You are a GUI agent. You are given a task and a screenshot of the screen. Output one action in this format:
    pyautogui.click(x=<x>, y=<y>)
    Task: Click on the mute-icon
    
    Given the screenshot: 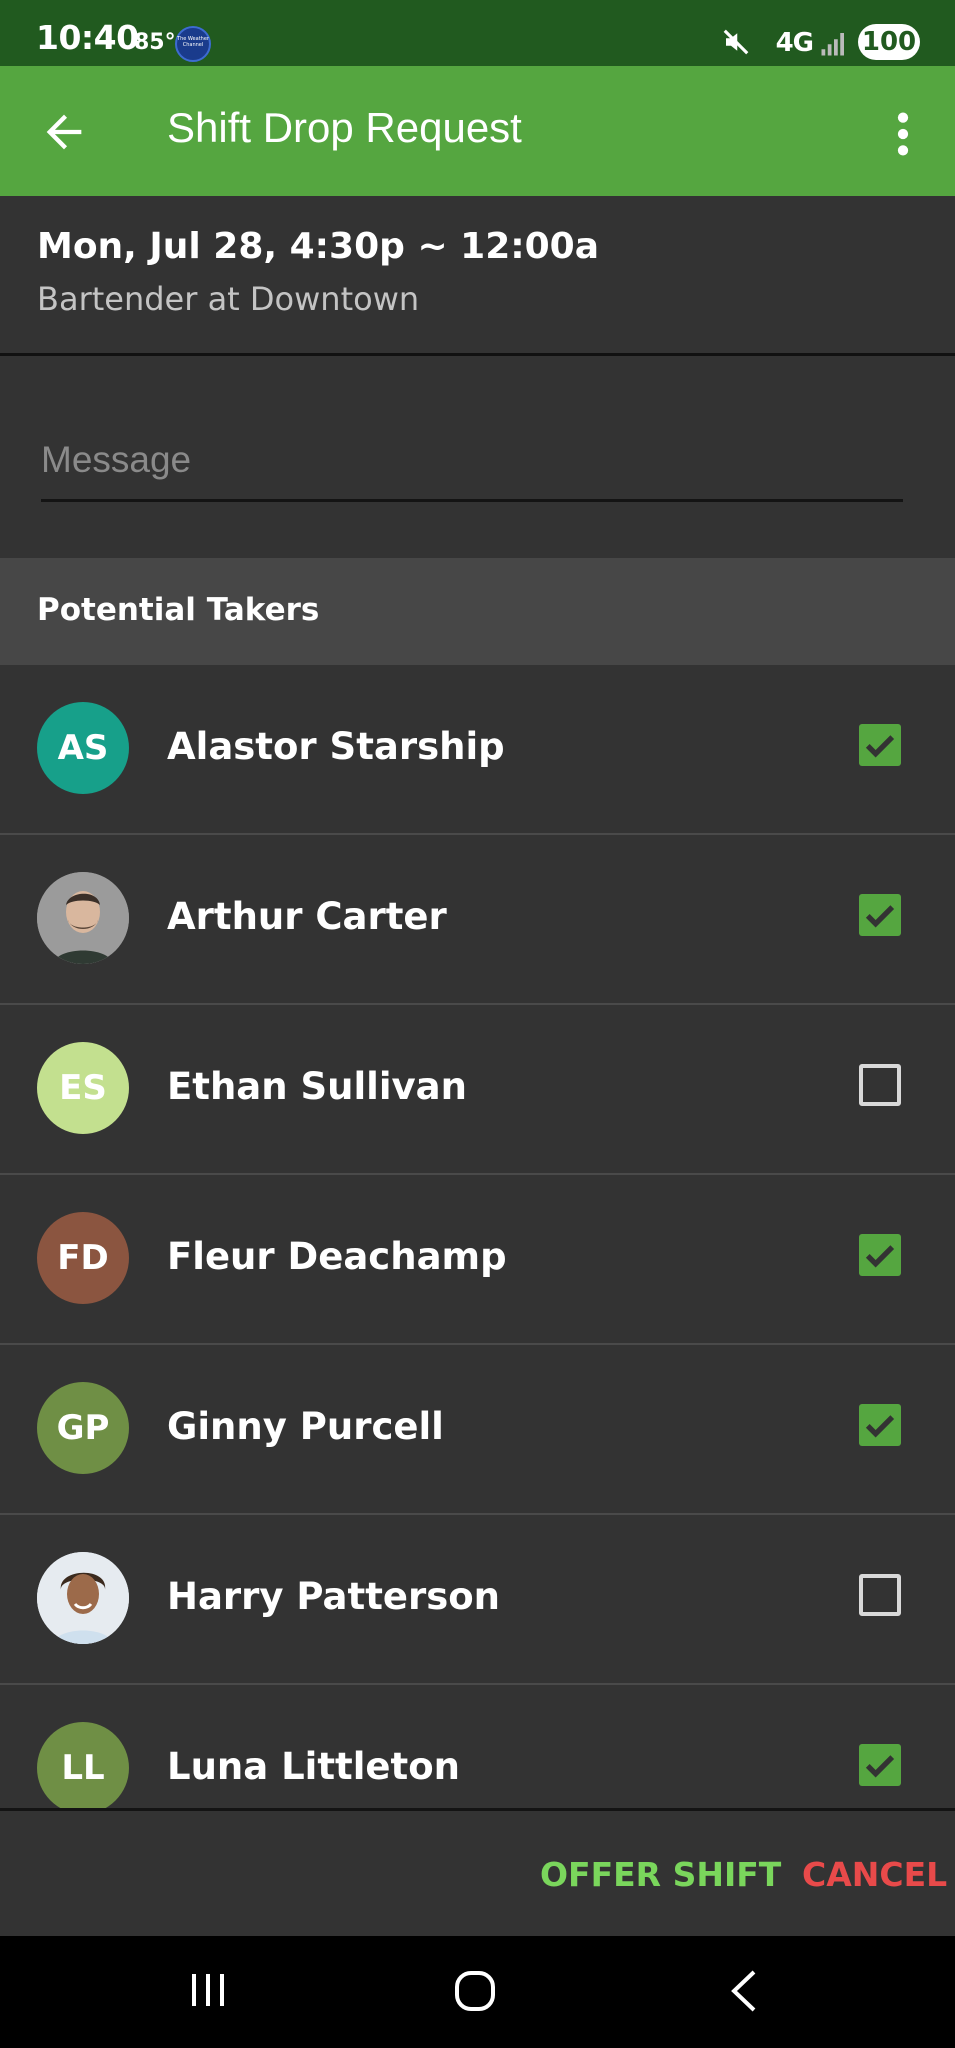 What is the action you would take?
    pyautogui.click(x=736, y=42)
    